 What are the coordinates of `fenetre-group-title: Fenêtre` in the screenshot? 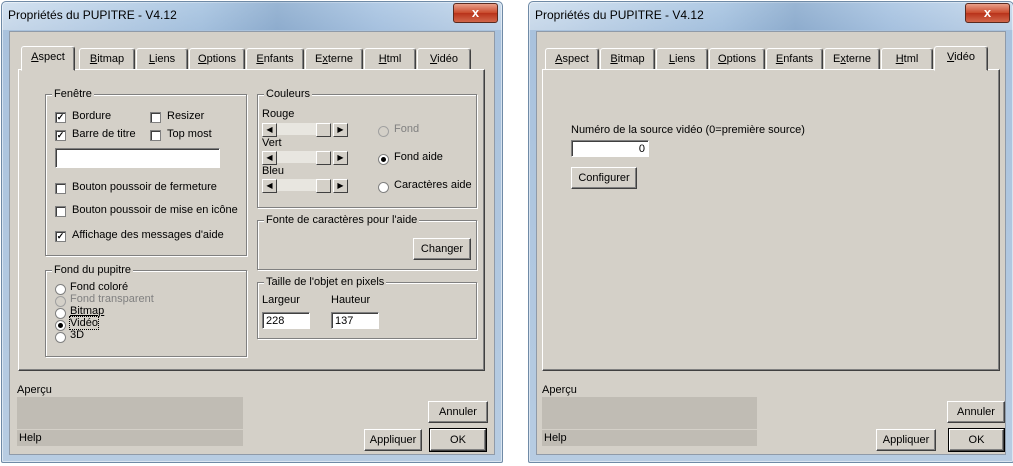 It's located at (73, 94).